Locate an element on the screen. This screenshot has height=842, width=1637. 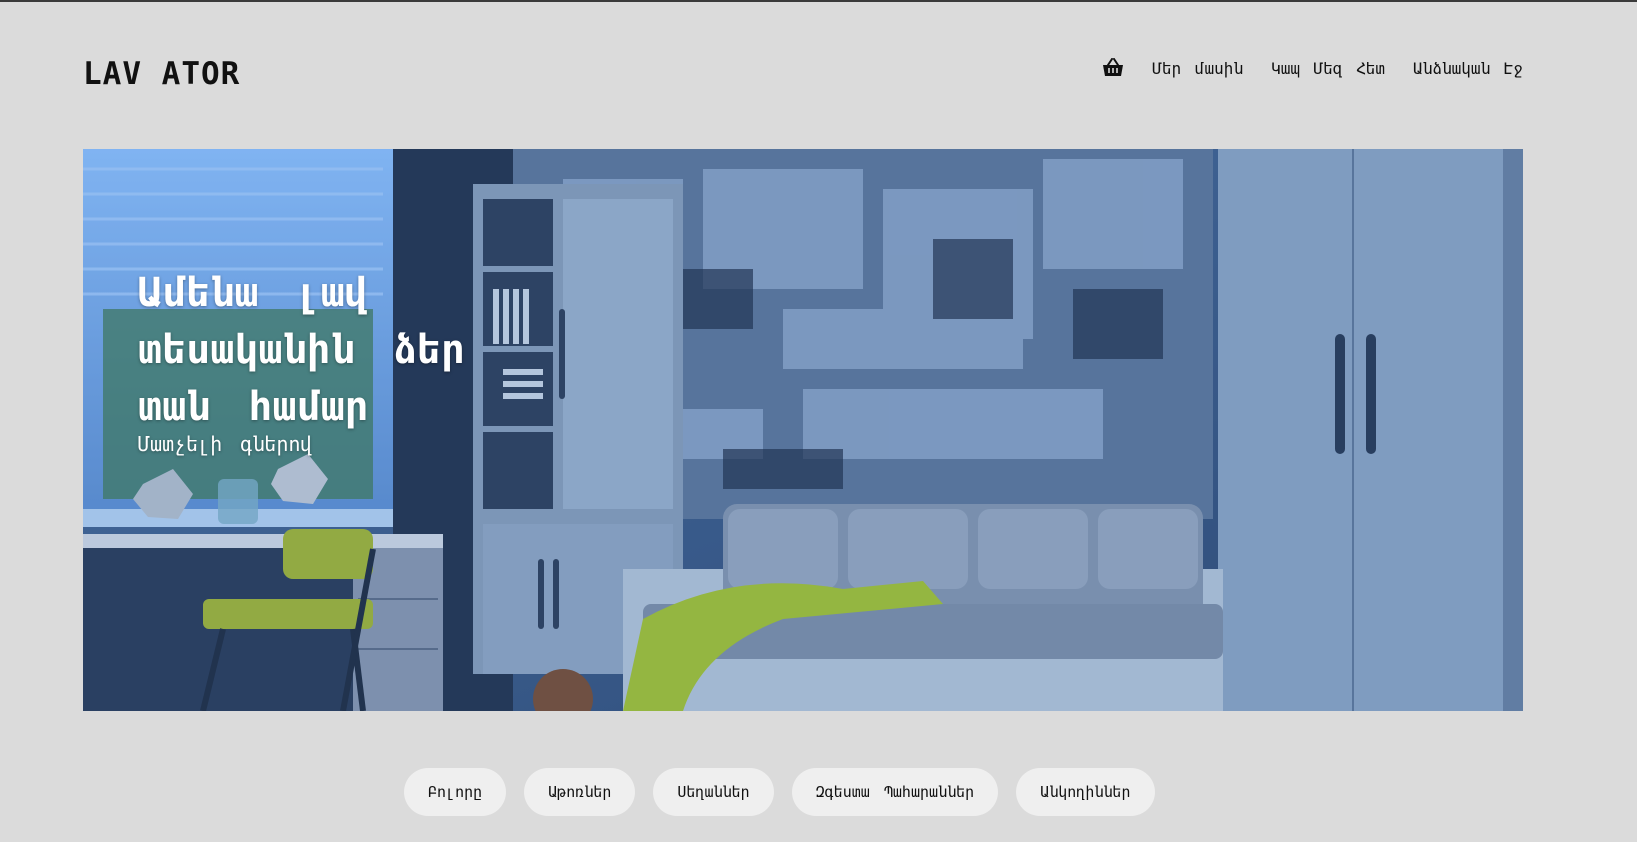
filter-beds-button: Անկողիններ is located at coordinates (1085, 792).